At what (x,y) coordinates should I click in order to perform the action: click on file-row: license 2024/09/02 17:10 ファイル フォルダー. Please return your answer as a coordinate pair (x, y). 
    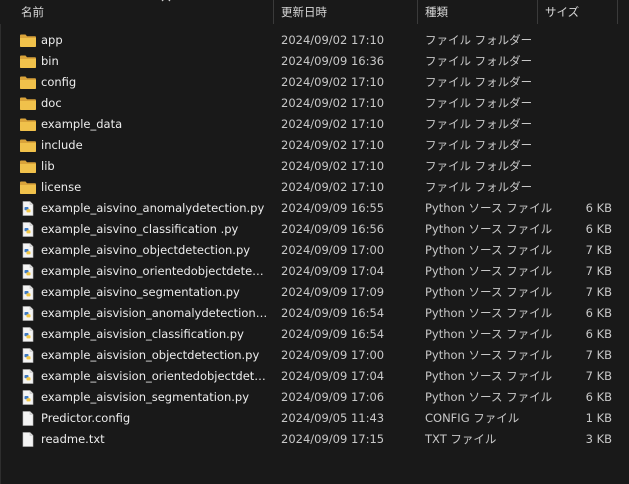
    Looking at the image, I should click on (315, 187).